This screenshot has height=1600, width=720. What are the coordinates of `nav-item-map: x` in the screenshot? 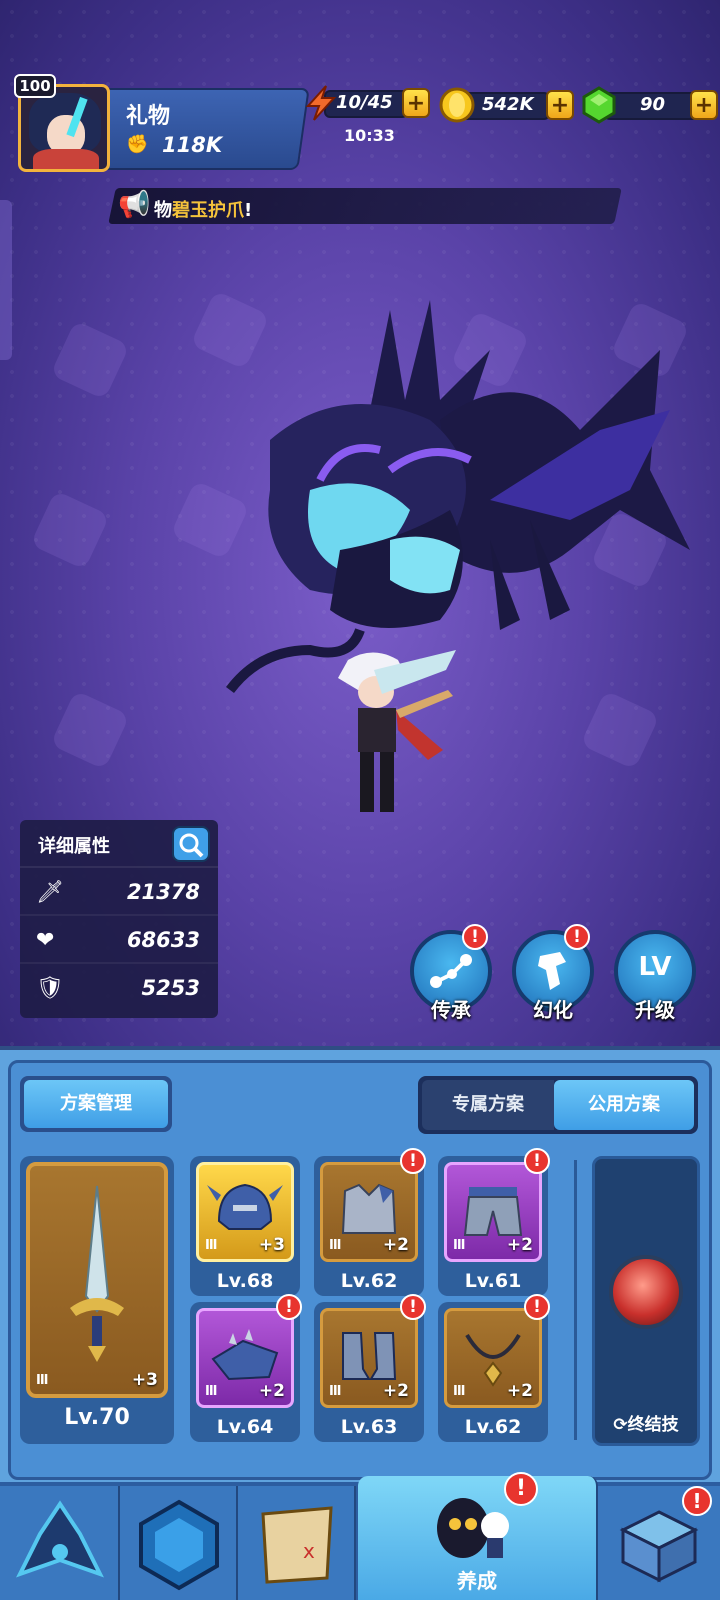 It's located at (297, 1543).